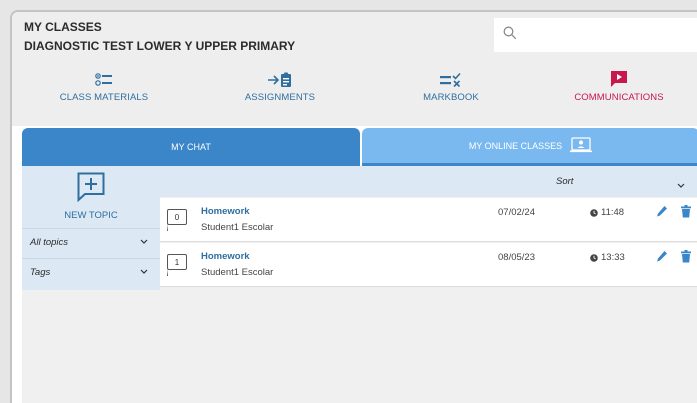 This screenshot has width=697, height=403. I want to click on thread-time: 11:48, so click(607, 212).